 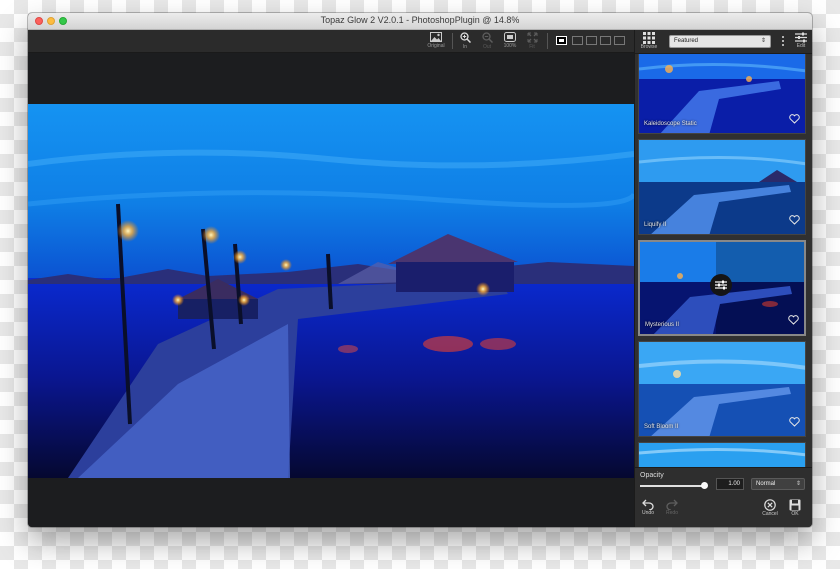 I want to click on opacity-slider, so click(x=674, y=485).